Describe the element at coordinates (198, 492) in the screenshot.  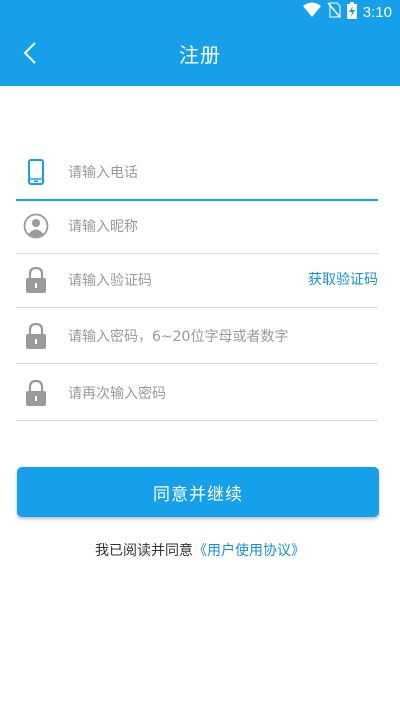
I see `agree-continue-button: 同意并继续` at that location.